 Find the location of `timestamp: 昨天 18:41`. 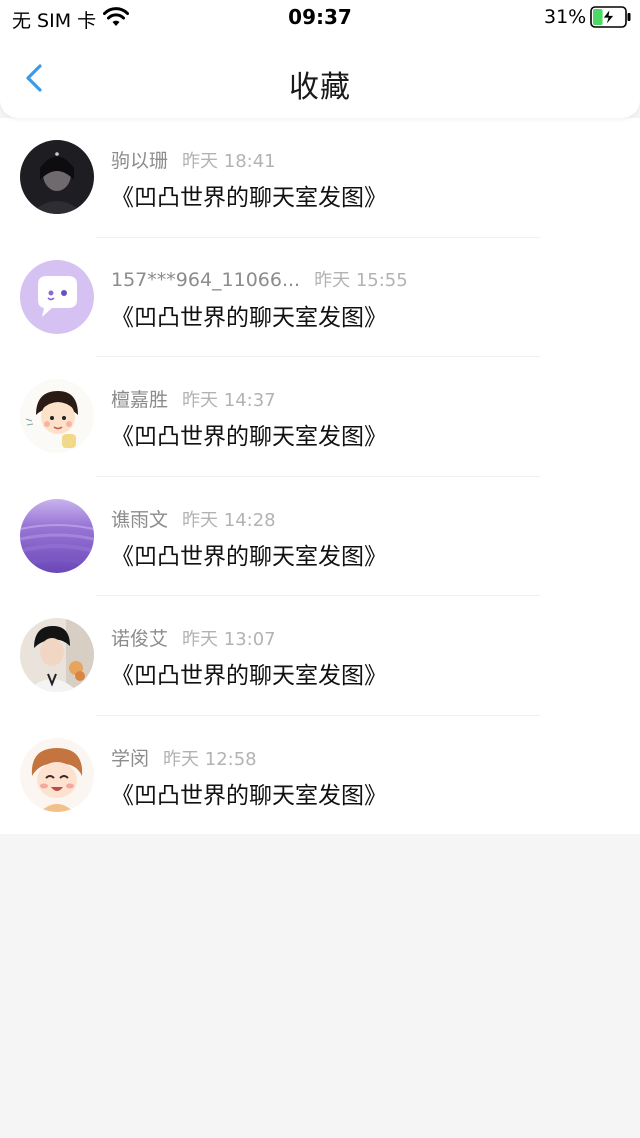

timestamp: 昨天 18:41 is located at coordinates (229, 161).